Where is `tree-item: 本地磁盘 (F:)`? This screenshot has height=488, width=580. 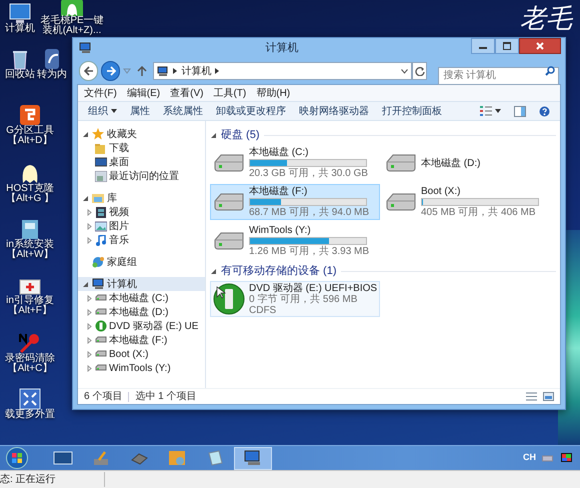 tree-item: 本地磁盘 (F:) is located at coordinates (141, 340).